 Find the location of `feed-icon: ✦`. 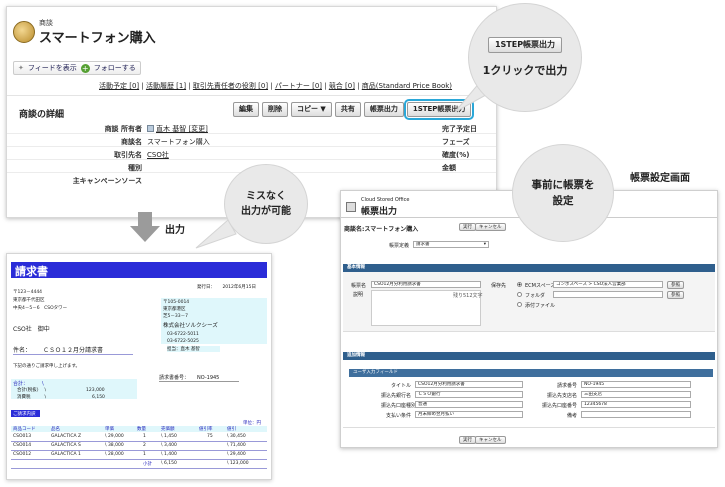

feed-icon: ✦ is located at coordinates (21, 68).